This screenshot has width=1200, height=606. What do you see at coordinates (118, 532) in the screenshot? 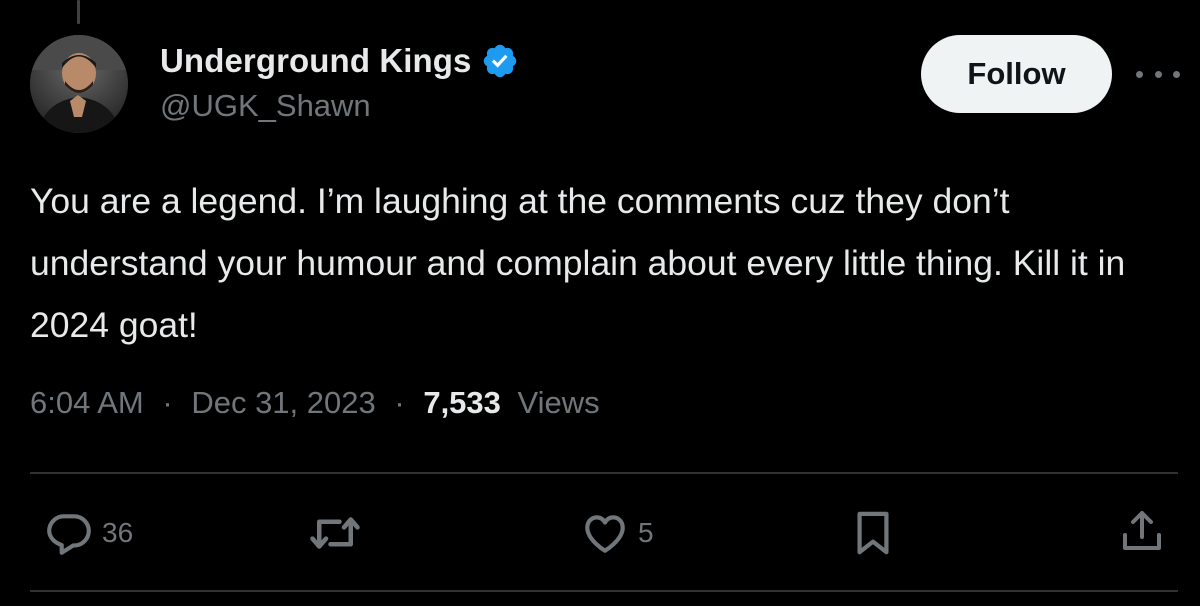
I see `reply-count: 36` at bounding box center [118, 532].